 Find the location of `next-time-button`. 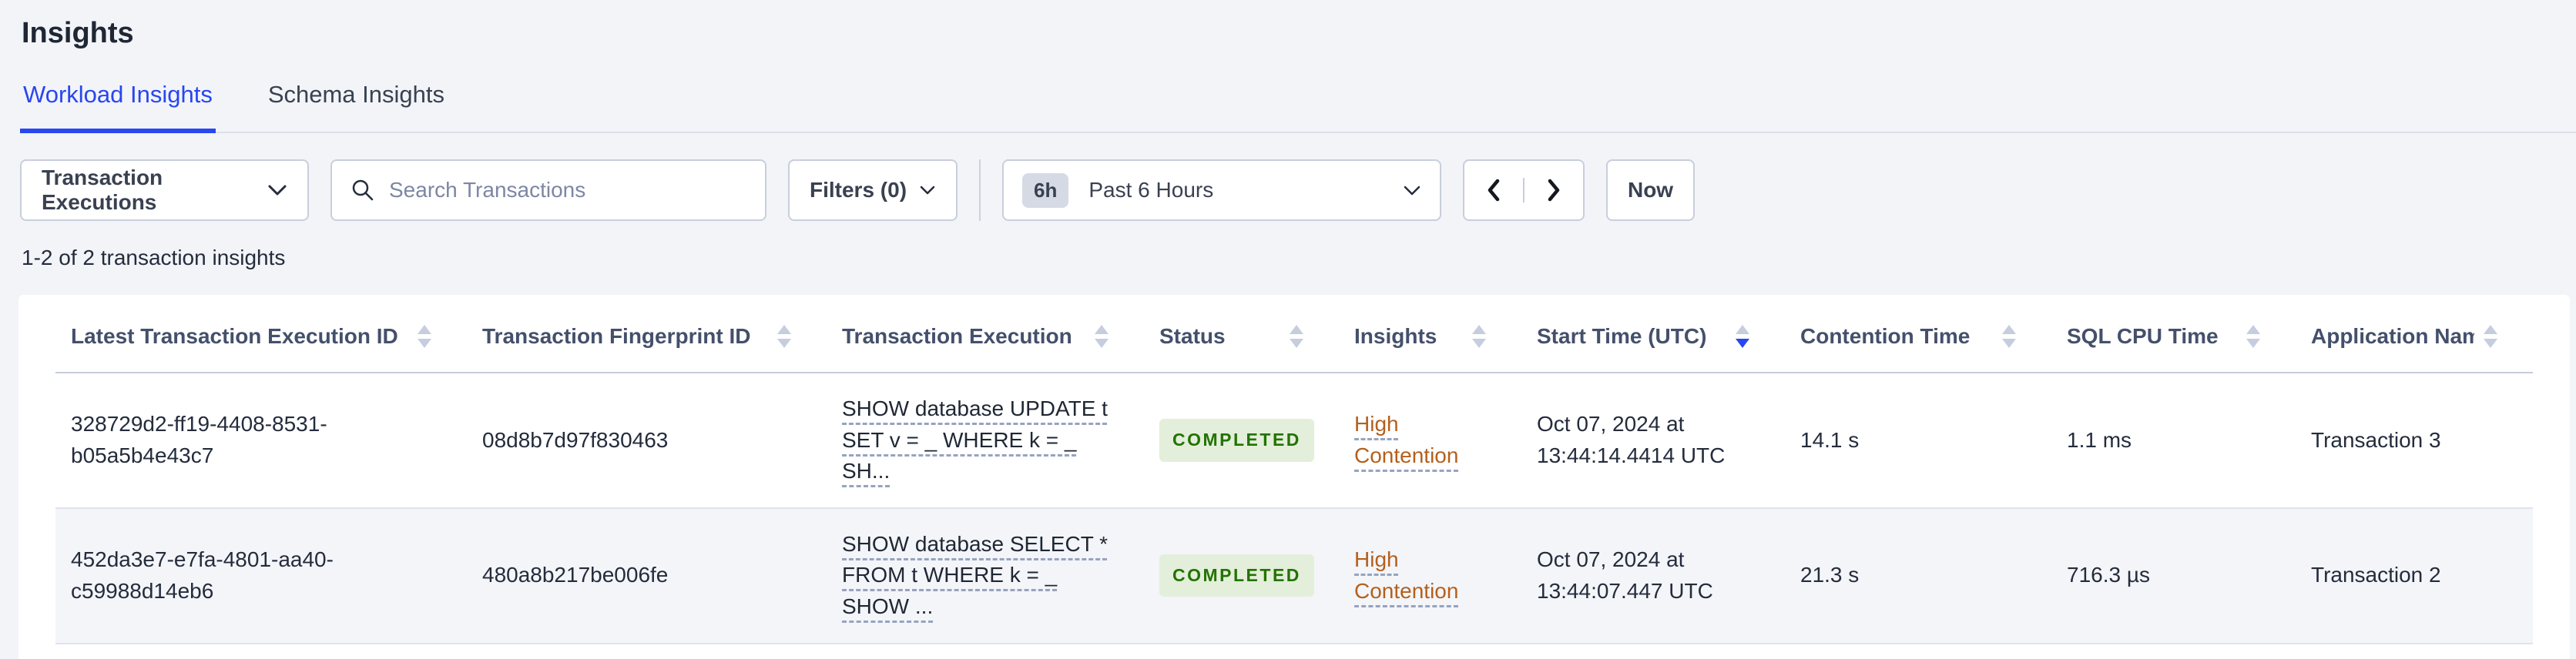

next-time-button is located at coordinates (1554, 190).